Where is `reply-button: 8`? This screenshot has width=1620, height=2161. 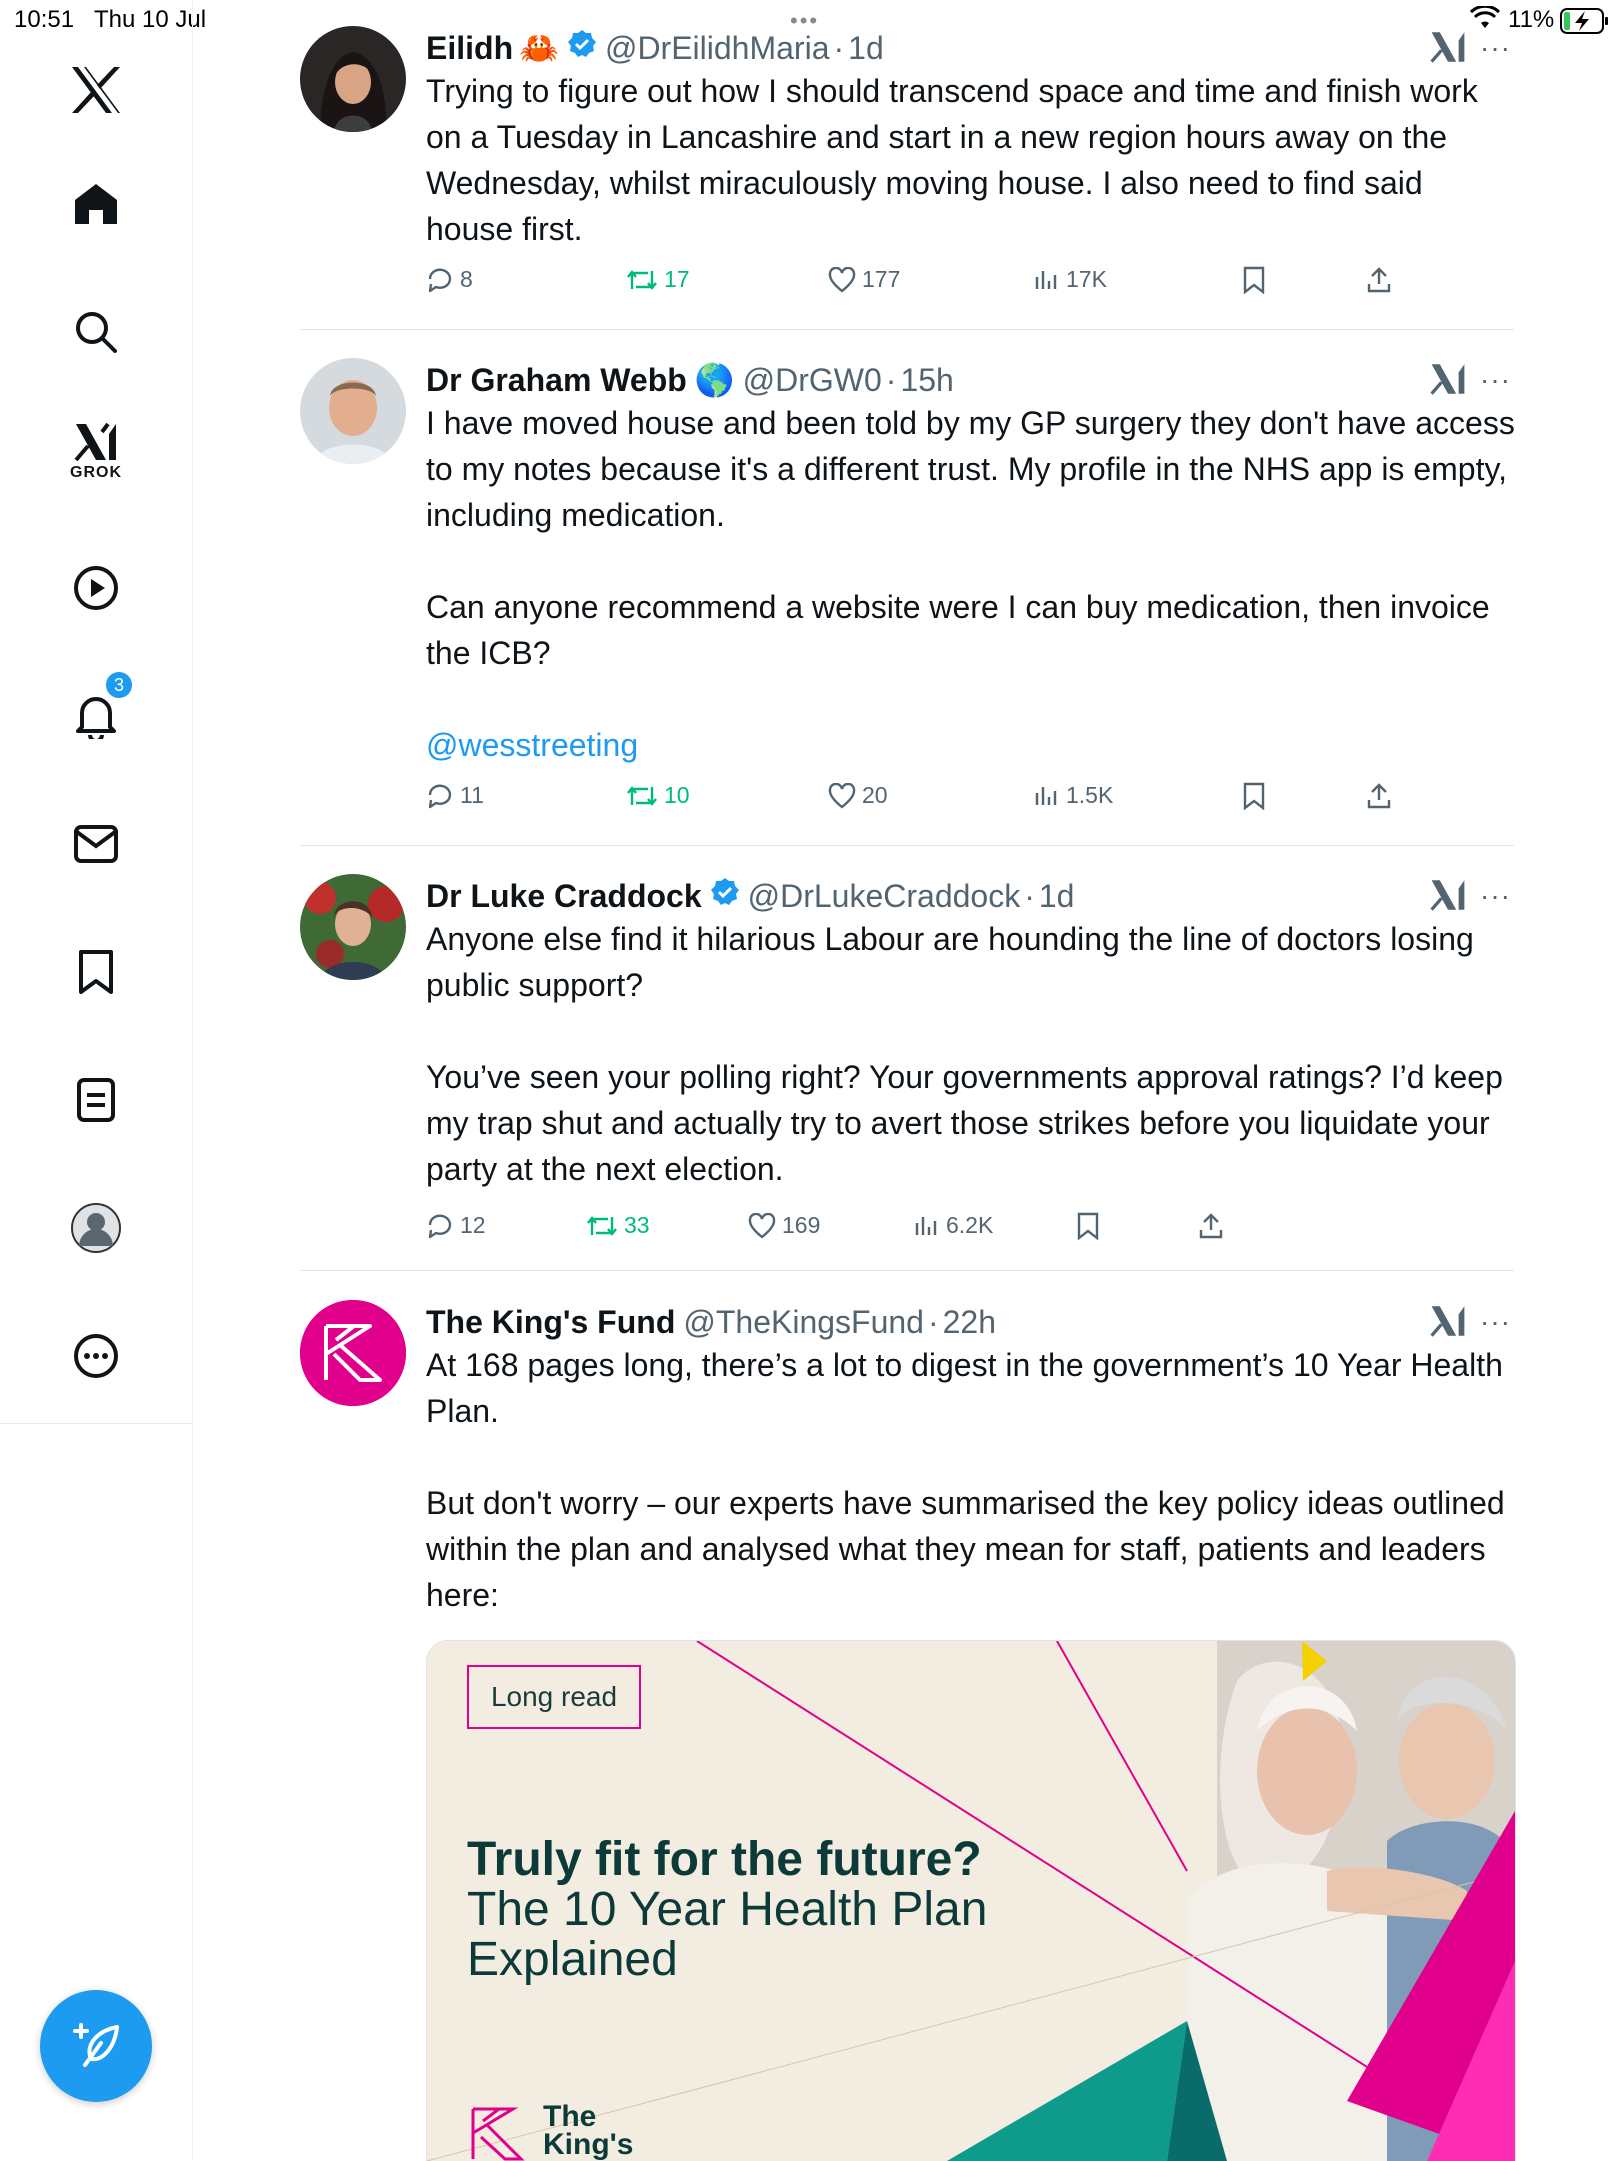 reply-button: 8 is located at coordinates (449, 279).